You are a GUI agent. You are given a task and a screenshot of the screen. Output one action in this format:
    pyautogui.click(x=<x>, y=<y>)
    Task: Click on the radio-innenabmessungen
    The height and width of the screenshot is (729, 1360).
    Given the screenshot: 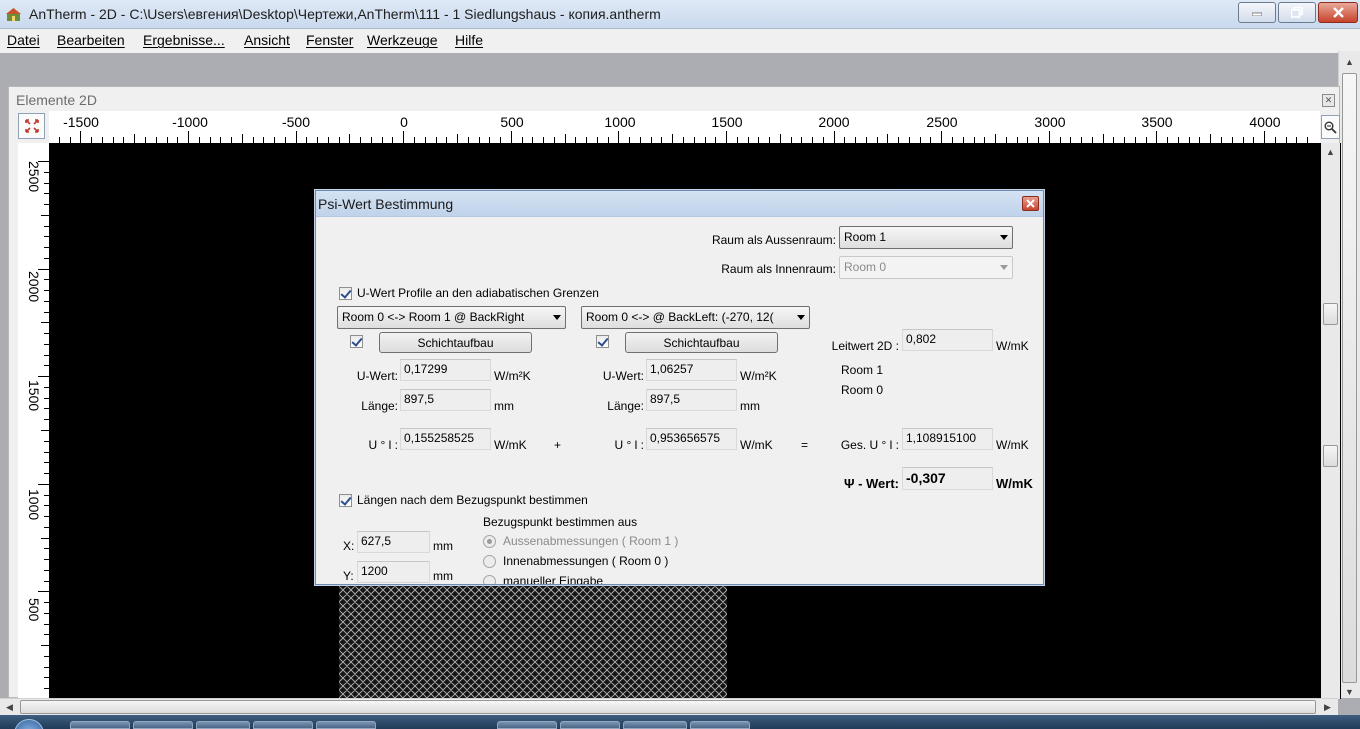 What is the action you would take?
    pyautogui.click(x=489, y=561)
    